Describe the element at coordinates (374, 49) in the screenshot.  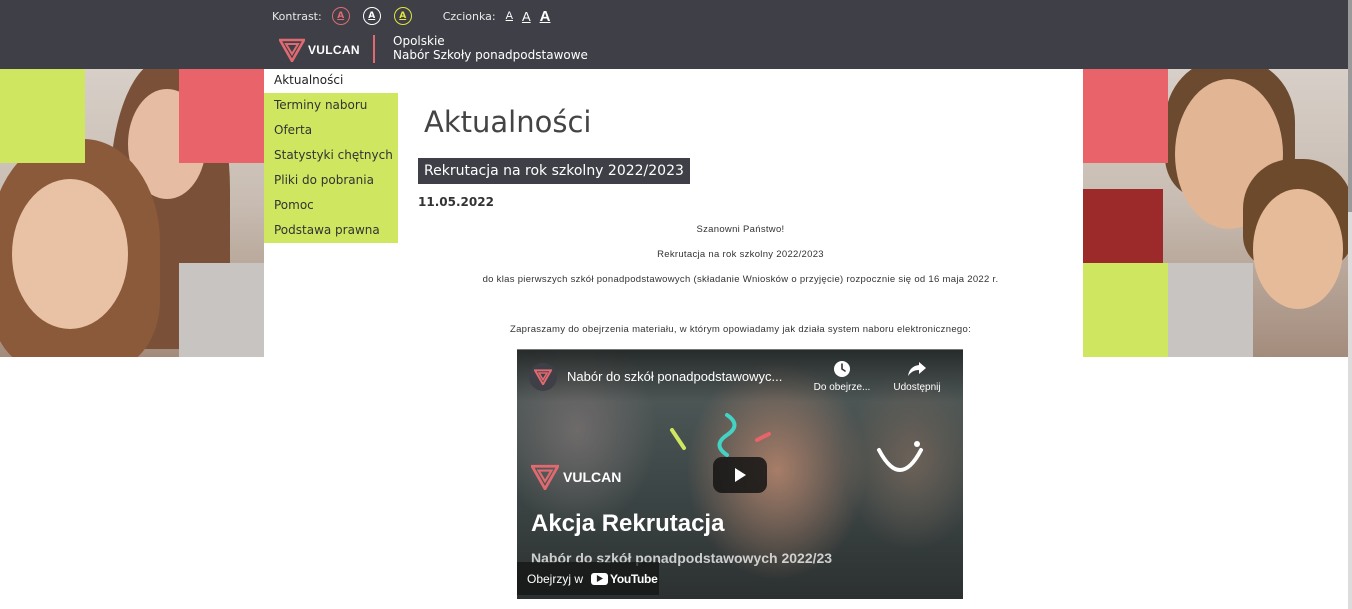
I see `header-divider` at that location.